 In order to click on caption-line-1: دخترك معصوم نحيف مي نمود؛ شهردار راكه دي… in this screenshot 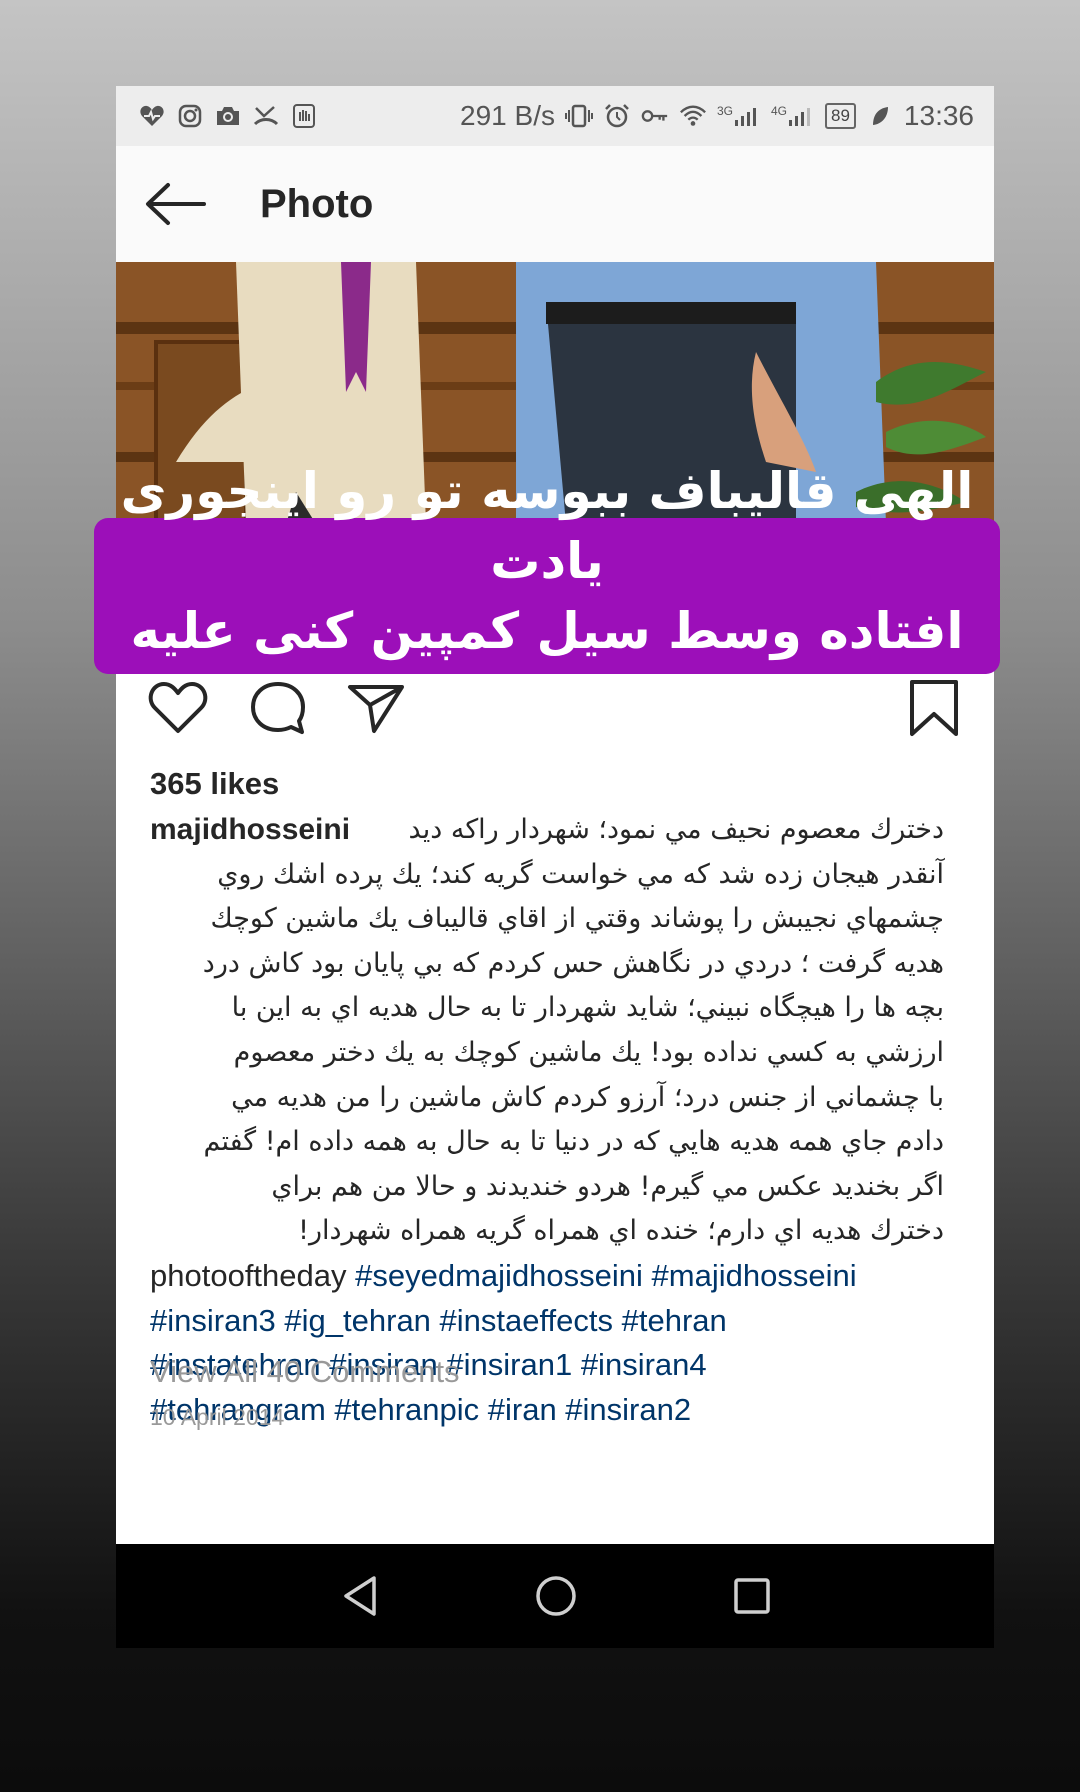, I will do `click(676, 829)`.